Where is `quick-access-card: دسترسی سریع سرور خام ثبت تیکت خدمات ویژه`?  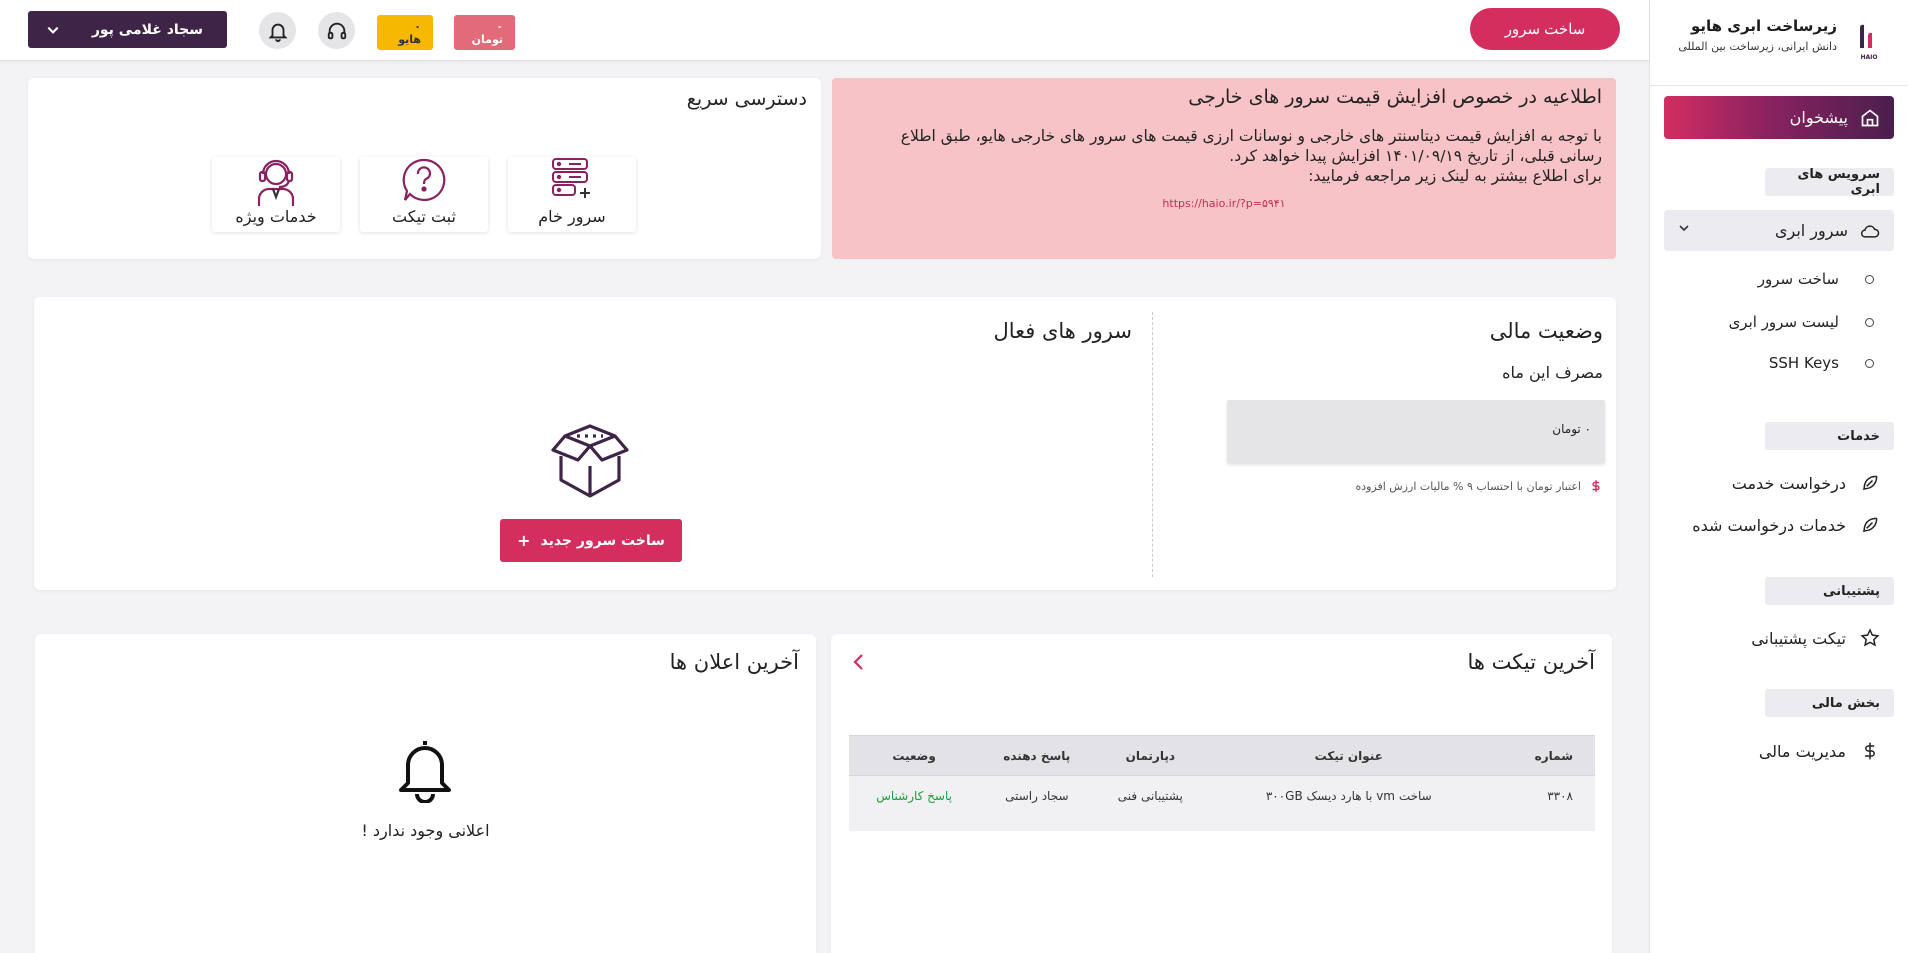
quick-access-card: دسترسی سریع سرور خام ثبت تیکت خدمات ویژه is located at coordinates (424, 168).